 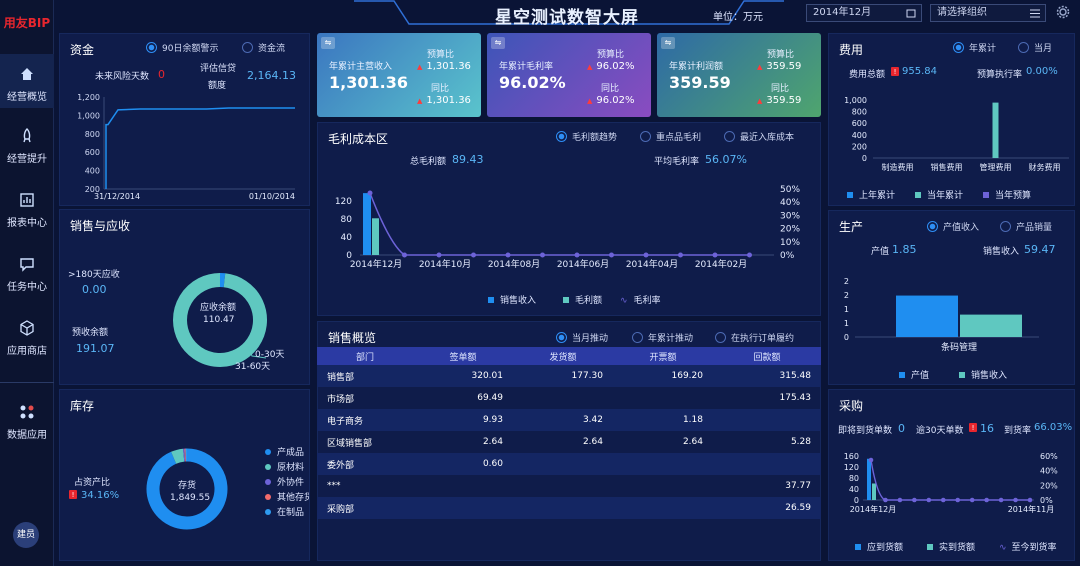 What do you see at coordinates (790, 190) in the screenshot?
I see `y2-tick-label: 50%` at bounding box center [790, 190].